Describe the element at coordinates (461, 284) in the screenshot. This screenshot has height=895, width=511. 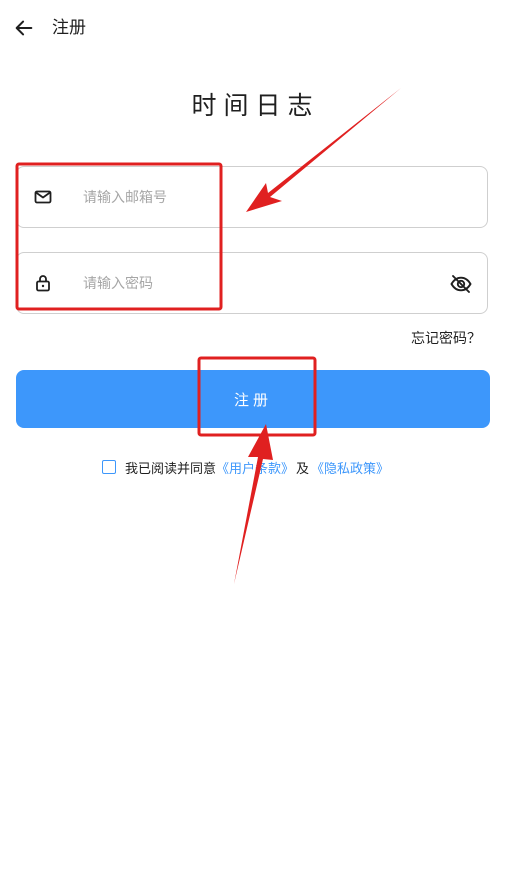
I see `eye-off-icon` at that location.